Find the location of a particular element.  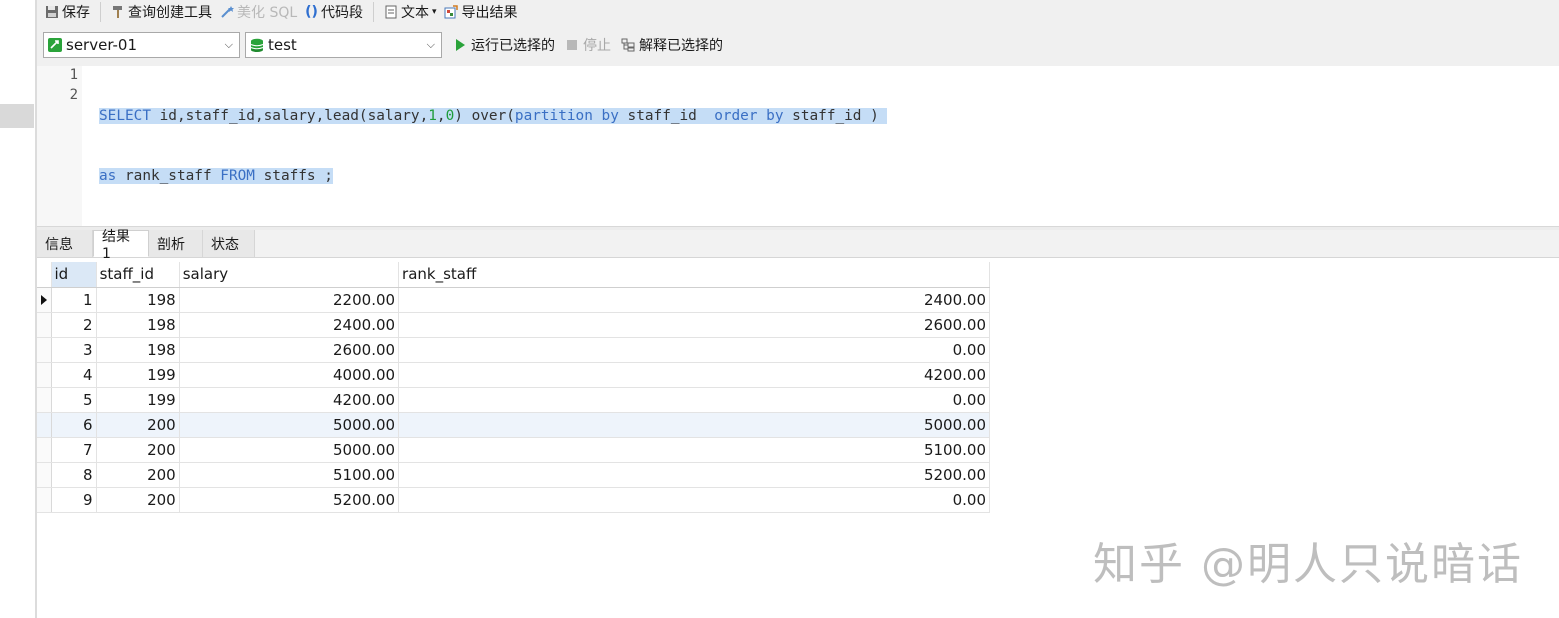

export-icon is located at coordinates (451, 12).